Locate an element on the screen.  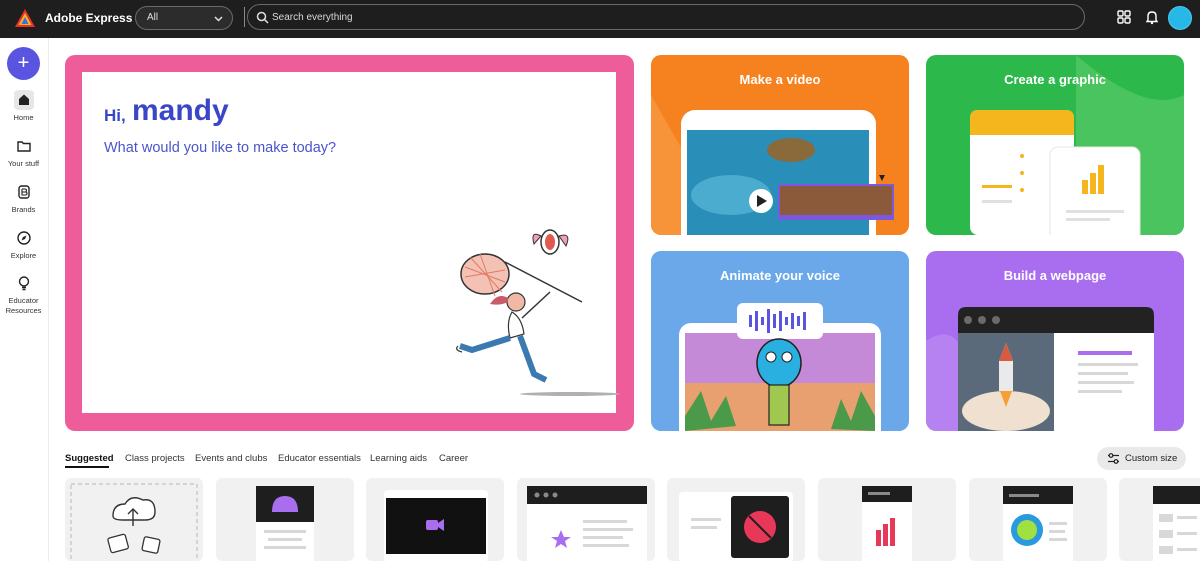
create-graphic-card: Create a graphic is located at coordinates (1055, 145).